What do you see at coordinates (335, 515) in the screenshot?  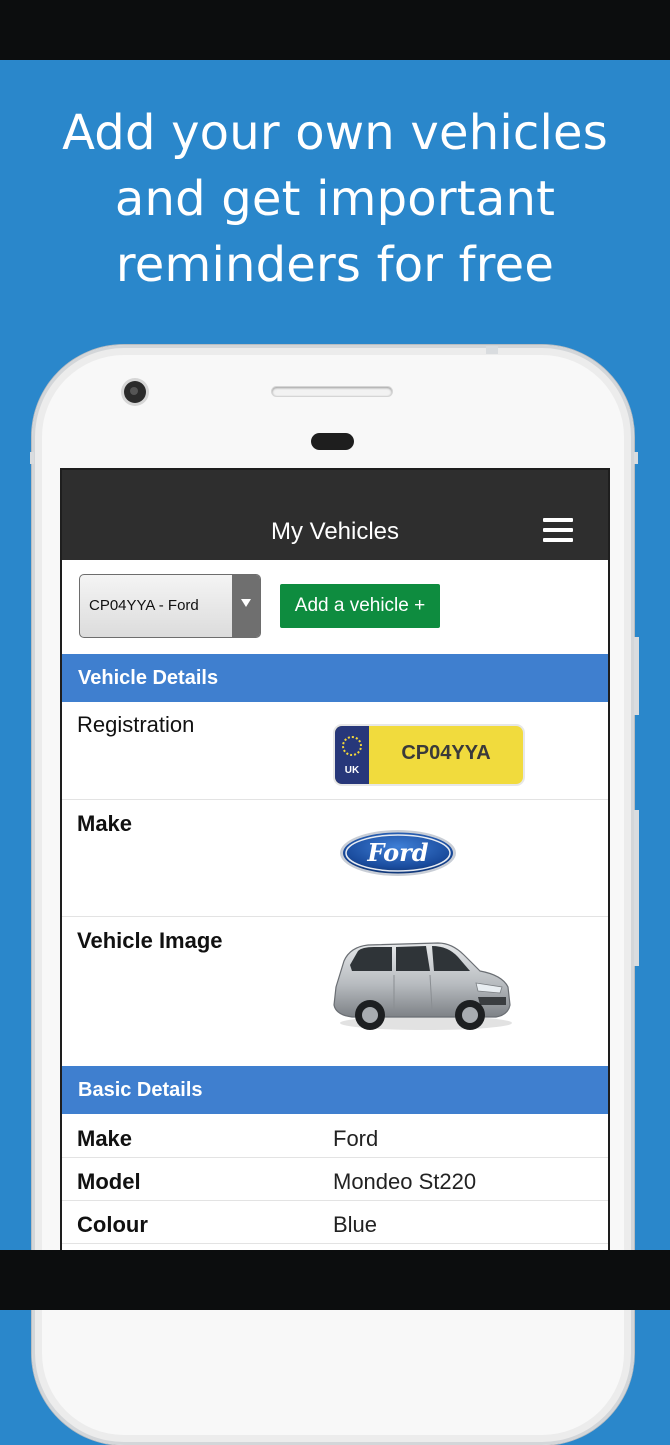 I see `app-bar: My Vehicles` at bounding box center [335, 515].